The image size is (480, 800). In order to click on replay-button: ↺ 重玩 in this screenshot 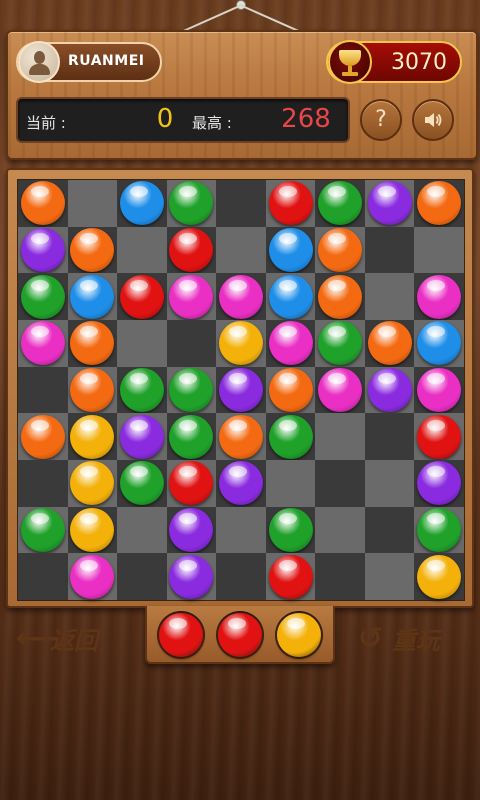, I will do `click(399, 641)`.